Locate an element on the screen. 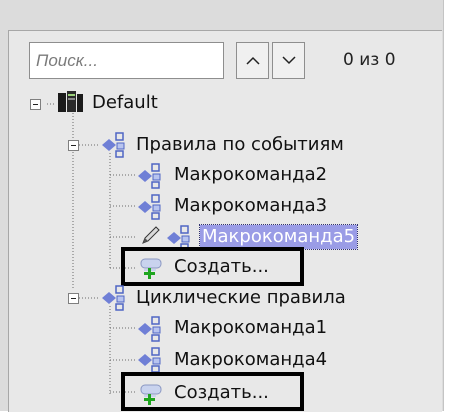 The image size is (449, 412). tree-node-group-events: Правила по событиям is located at coordinates (240, 145).